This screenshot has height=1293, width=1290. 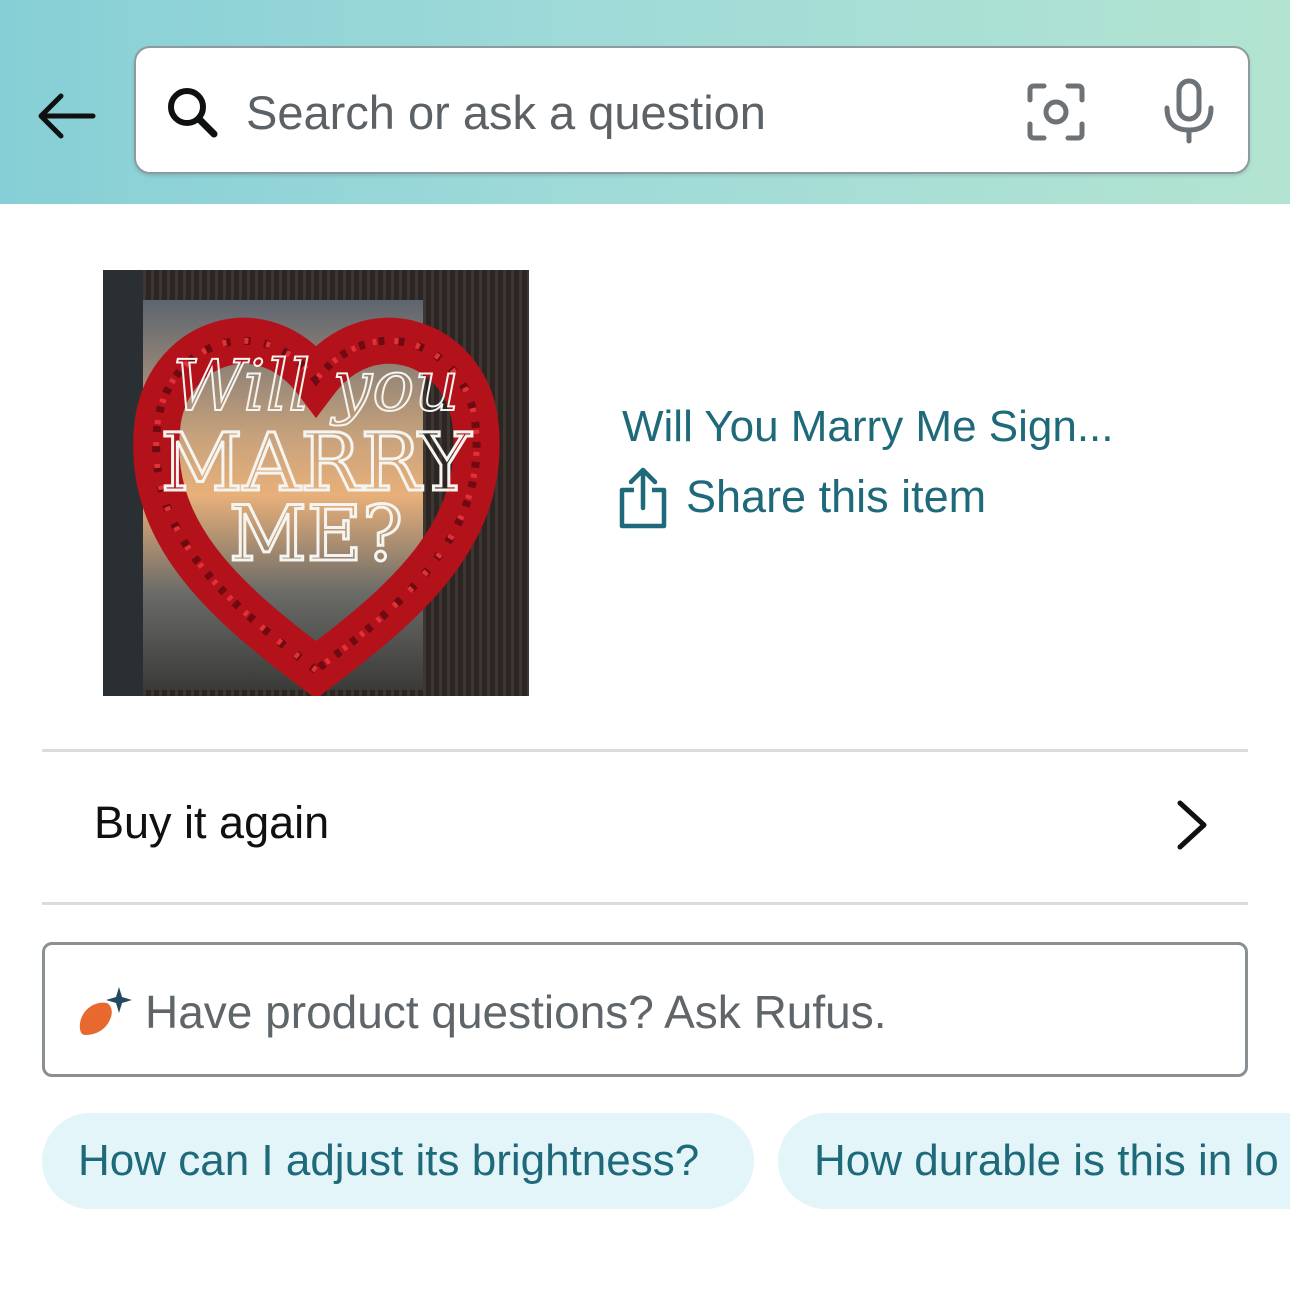 What do you see at coordinates (212, 822) in the screenshot?
I see `buy-it-again-label: Buy it again` at bounding box center [212, 822].